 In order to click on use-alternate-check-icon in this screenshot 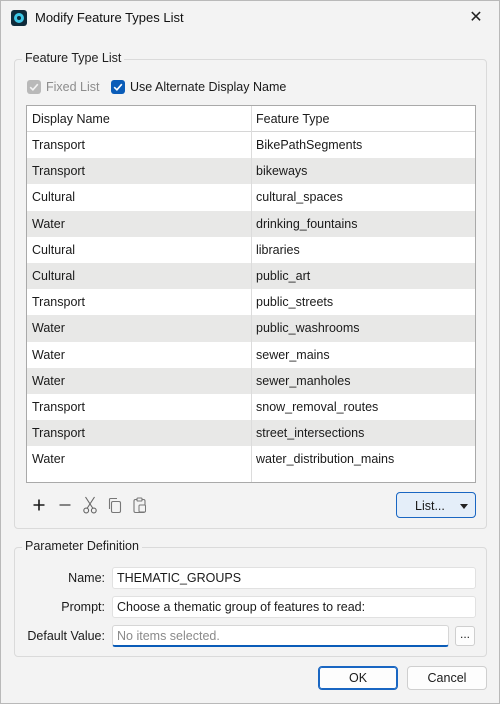, I will do `click(118, 87)`.